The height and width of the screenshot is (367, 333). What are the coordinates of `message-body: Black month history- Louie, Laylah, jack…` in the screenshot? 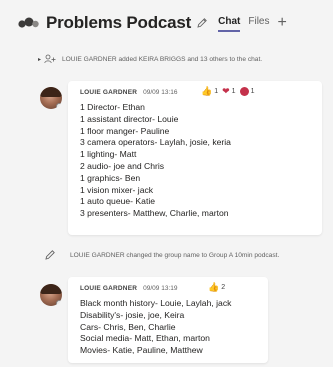 It's located at (155, 327).